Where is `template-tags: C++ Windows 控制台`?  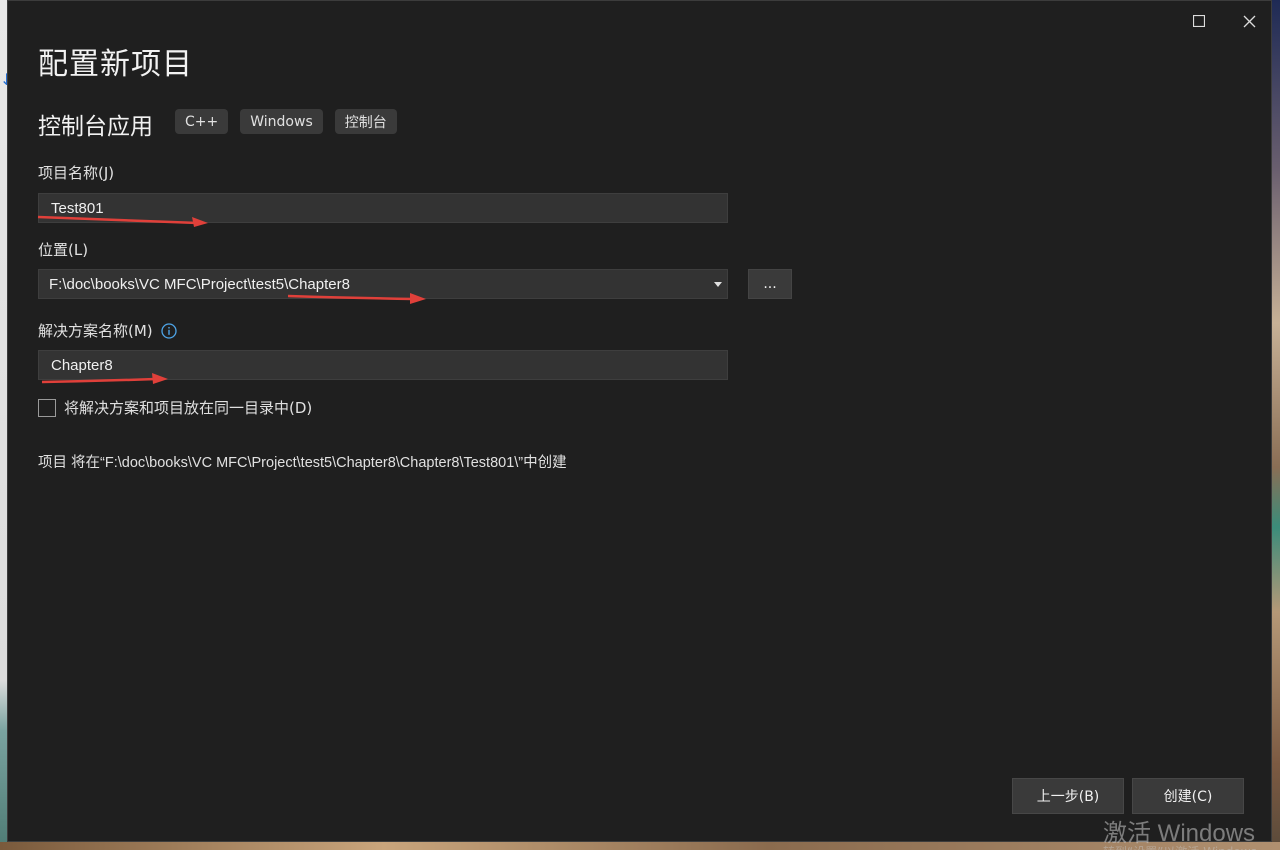
template-tags: C++ Windows 控制台 is located at coordinates (286, 121).